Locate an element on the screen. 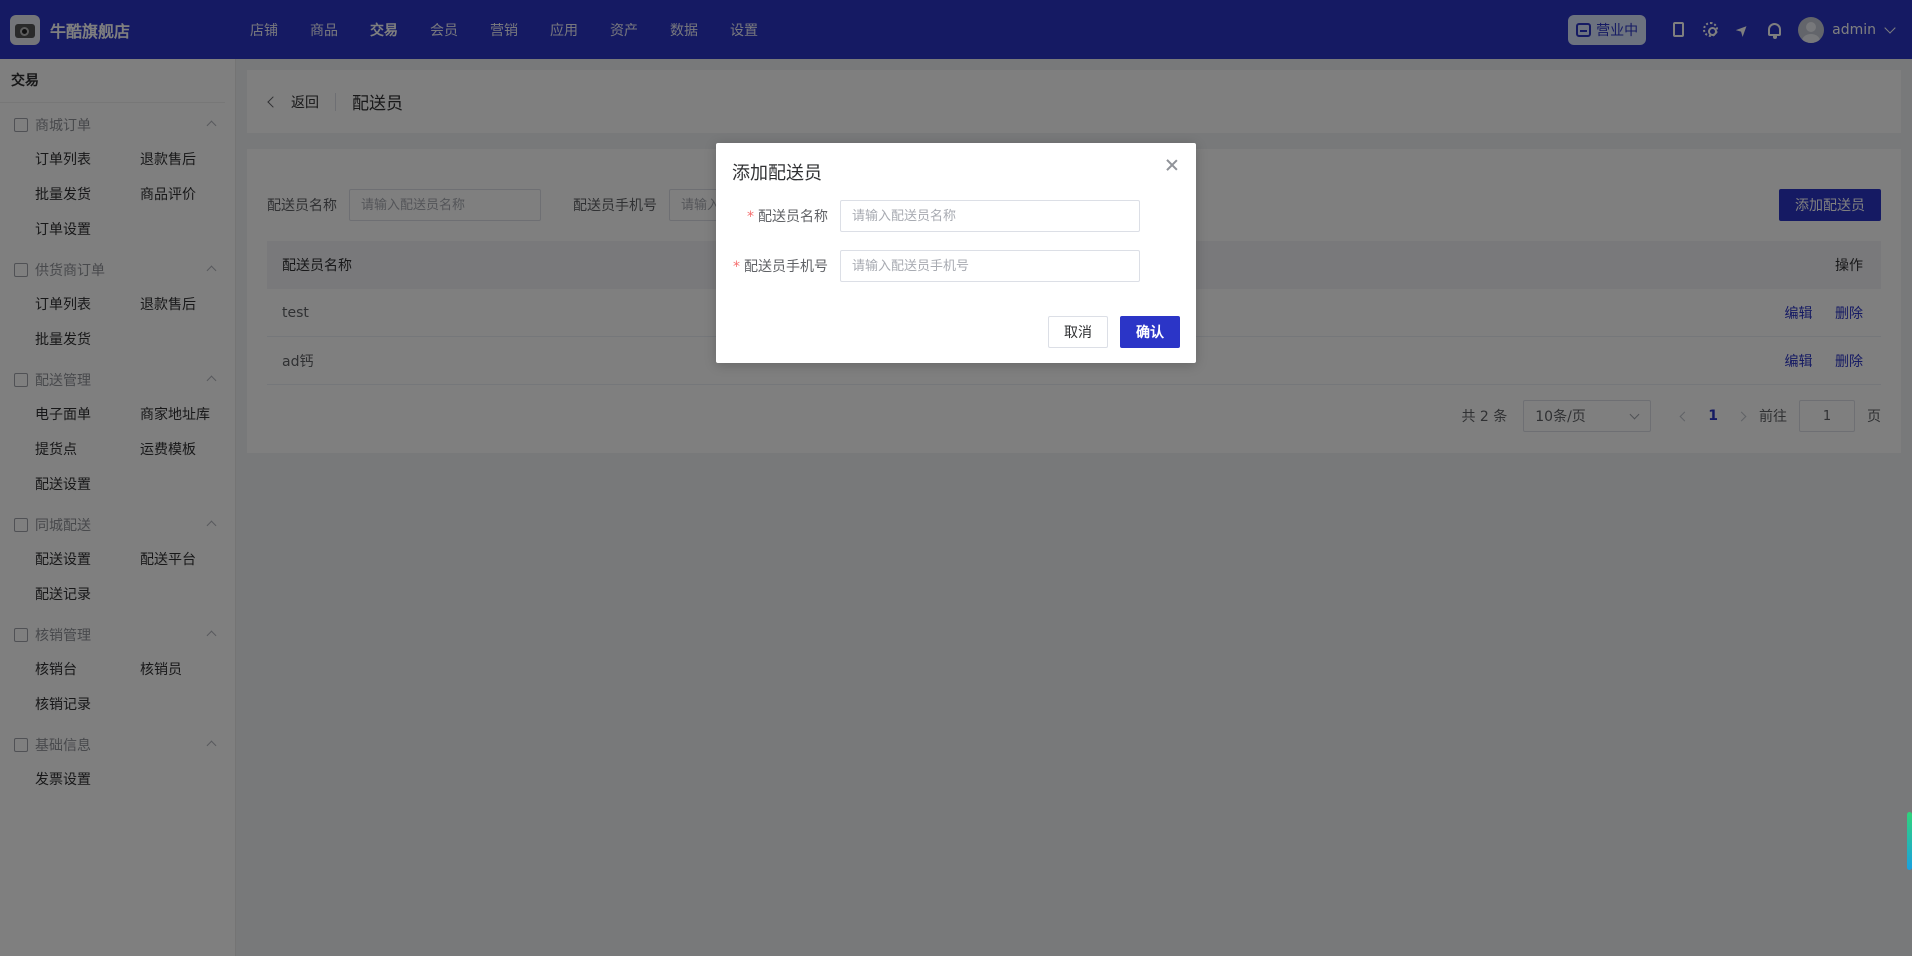 The width and height of the screenshot is (1912, 956). add-courier-dialog: 添加配送员 *配送员名称 *配送员手机号 取消 确认 is located at coordinates (956, 253).